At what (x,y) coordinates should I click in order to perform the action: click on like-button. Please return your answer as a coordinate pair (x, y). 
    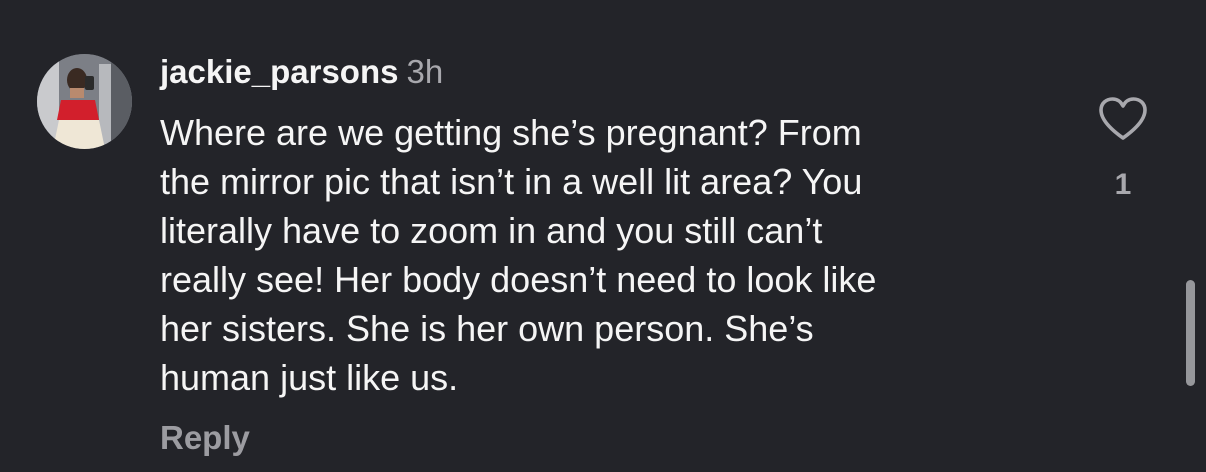
    Looking at the image, I should click on (1123, 119).